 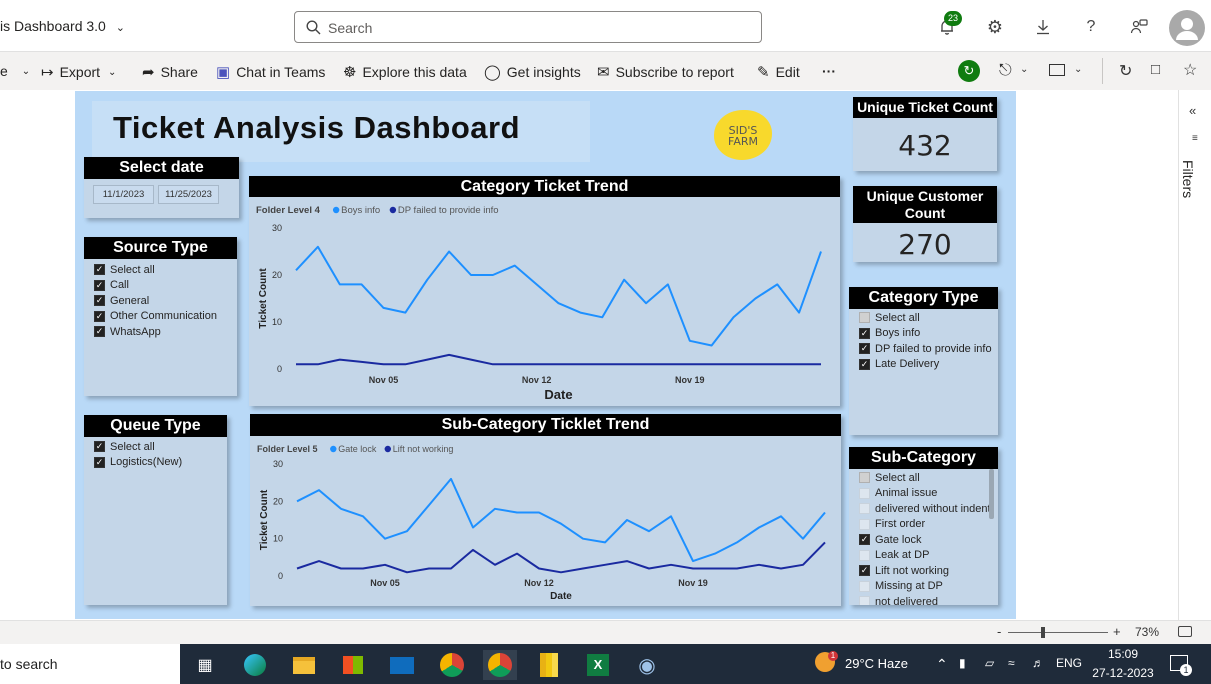 What do you see at coordinates (353, 665) in the screenshot?
I see `store-icon` at bounding box center [353, 665].